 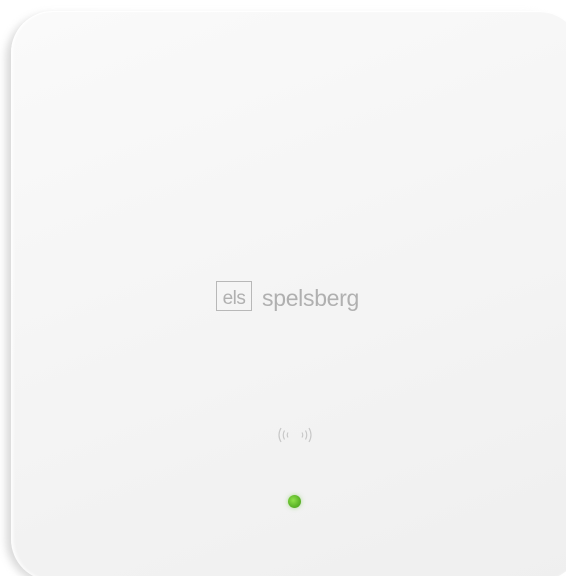 I want to click on logo-box-text: els, so click(x=234, y=298).